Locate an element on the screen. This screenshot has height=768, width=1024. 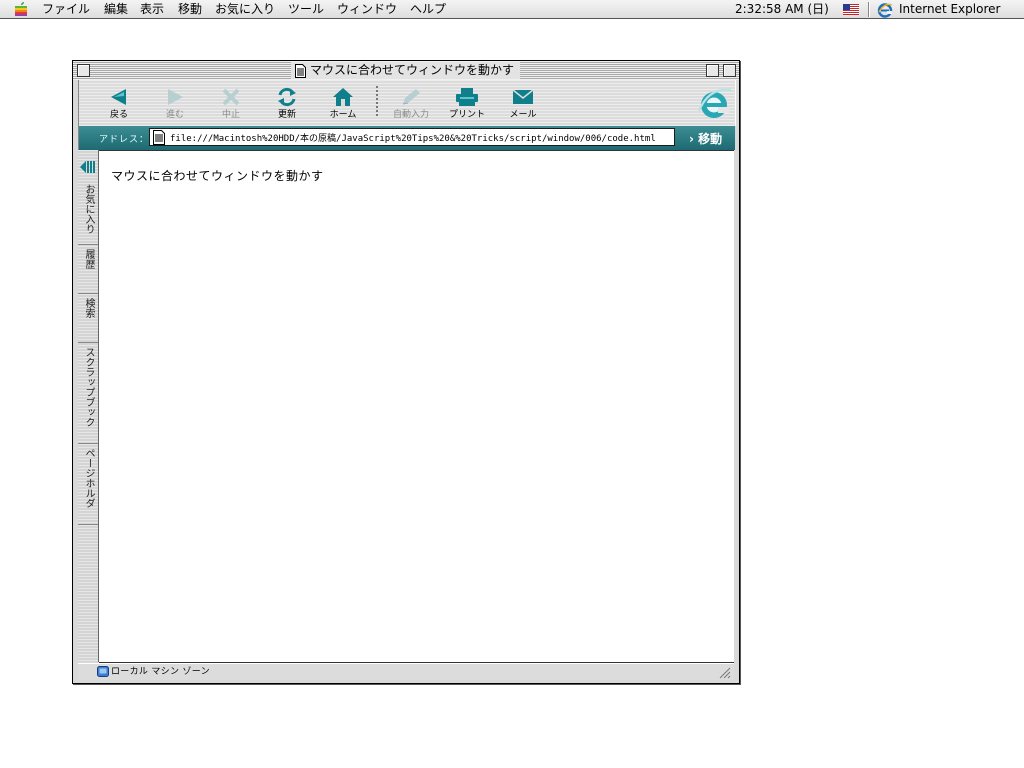
home-icon is located at coordinates (343, 97).